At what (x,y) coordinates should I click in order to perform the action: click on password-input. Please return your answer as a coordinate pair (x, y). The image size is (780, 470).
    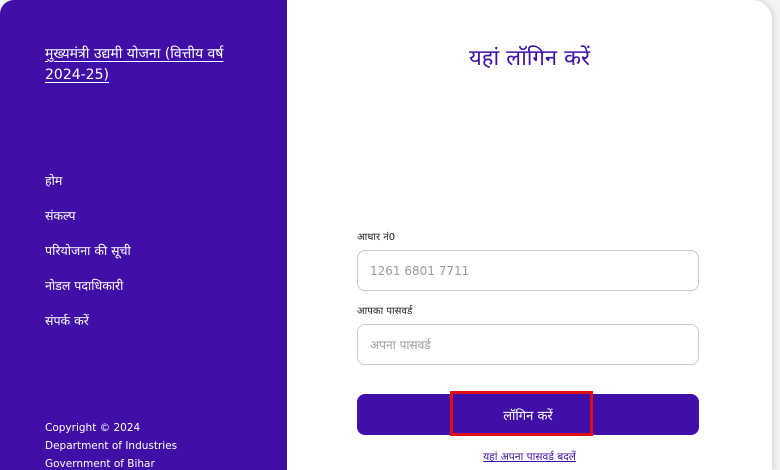
    Looking at the image, I should click on (528, 344).